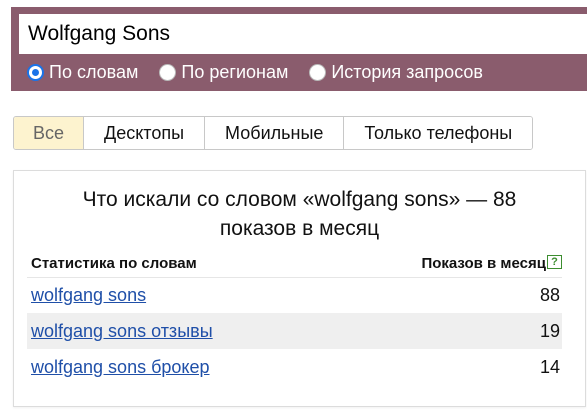  I want to click on radio-by-words: По словам, so click(82, 72).